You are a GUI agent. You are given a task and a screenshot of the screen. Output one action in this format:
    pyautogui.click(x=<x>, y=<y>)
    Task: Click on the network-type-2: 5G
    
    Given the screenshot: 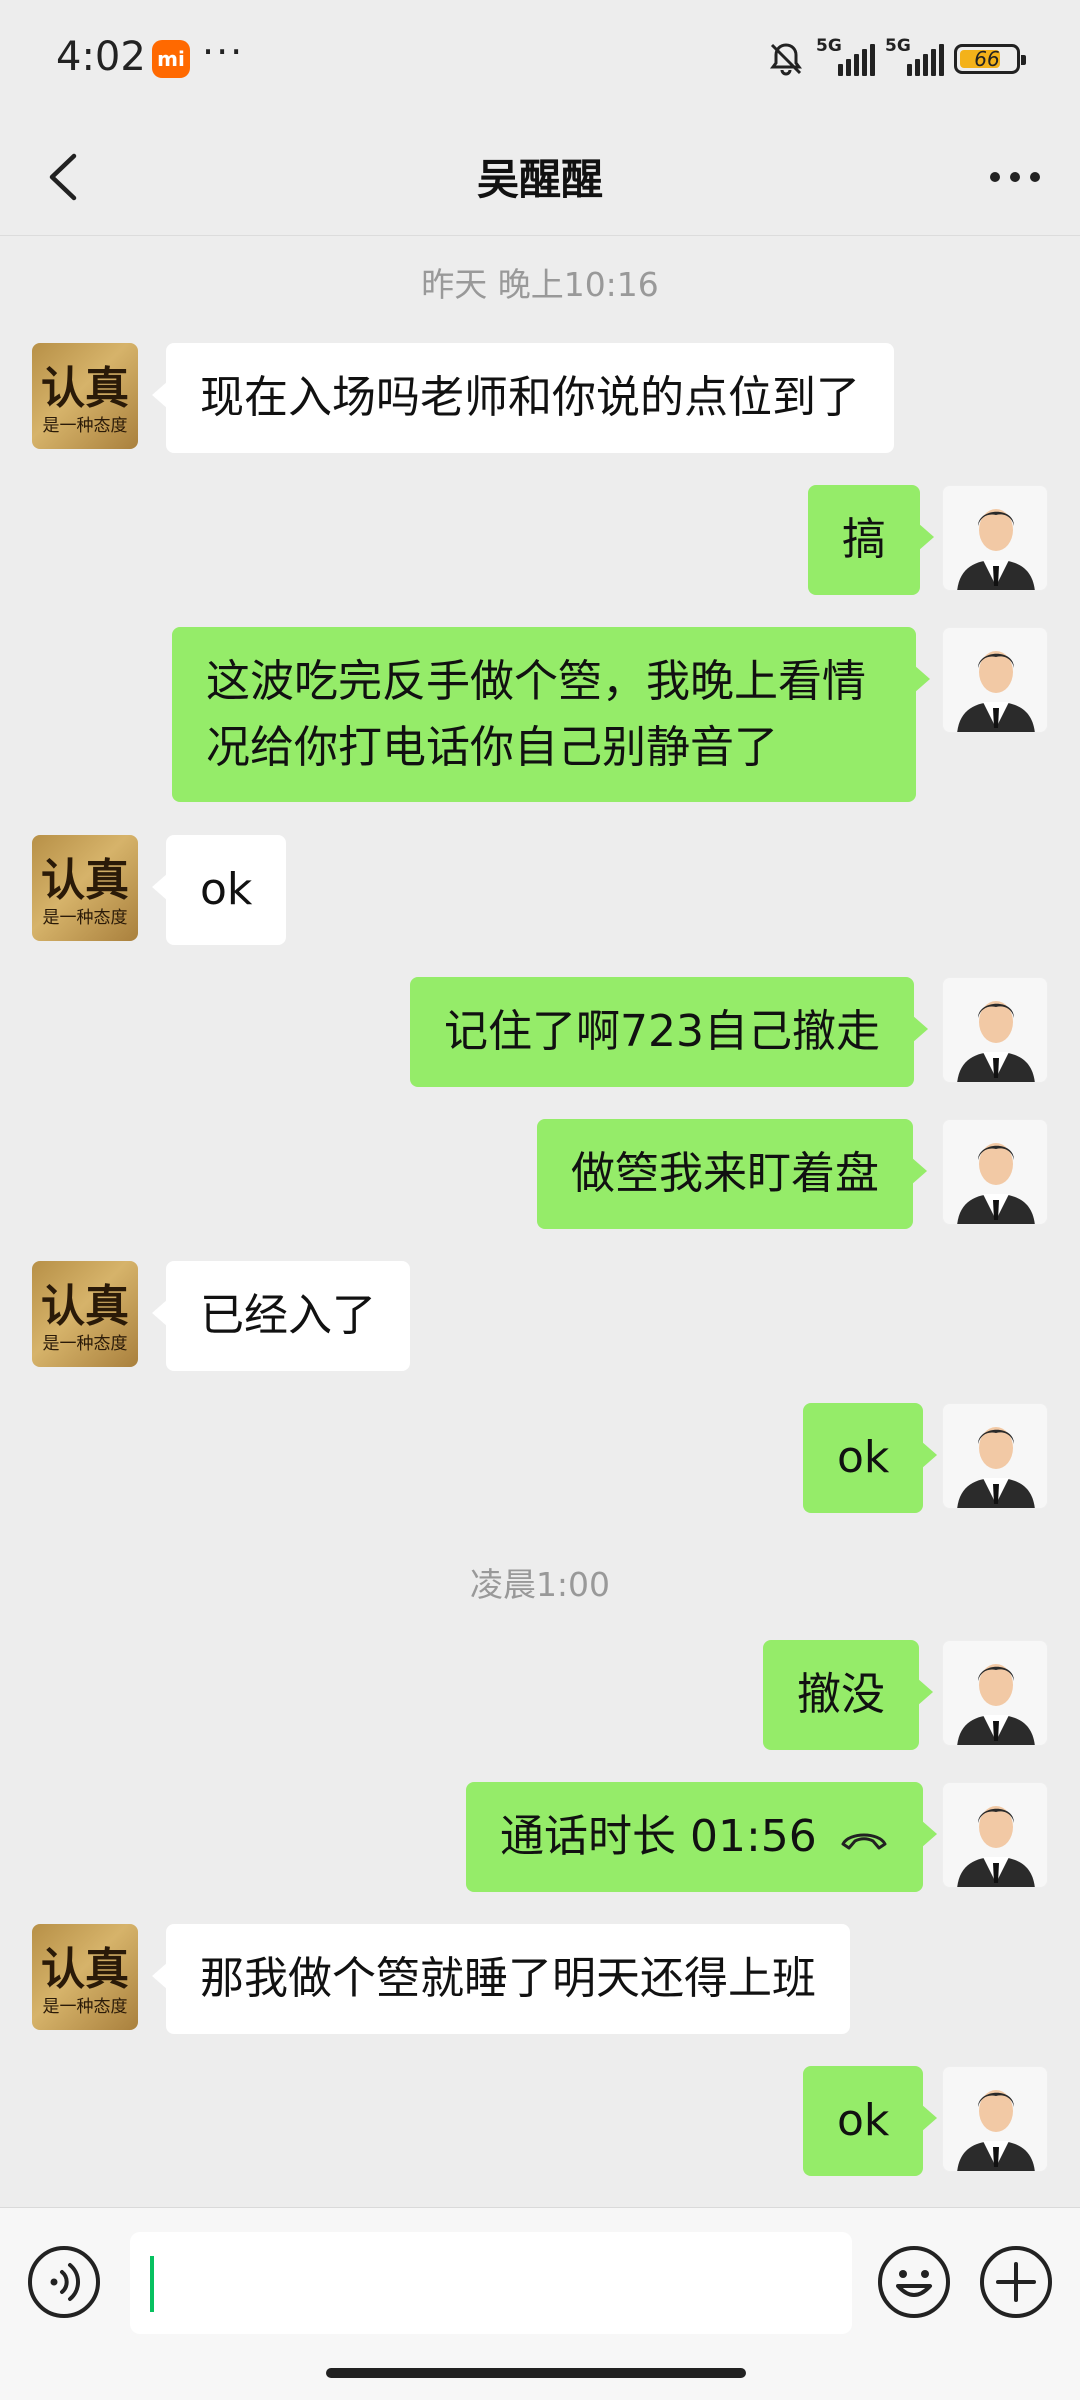 What is the action you would take?
    pyautogui.click(x=898, y=46)
    